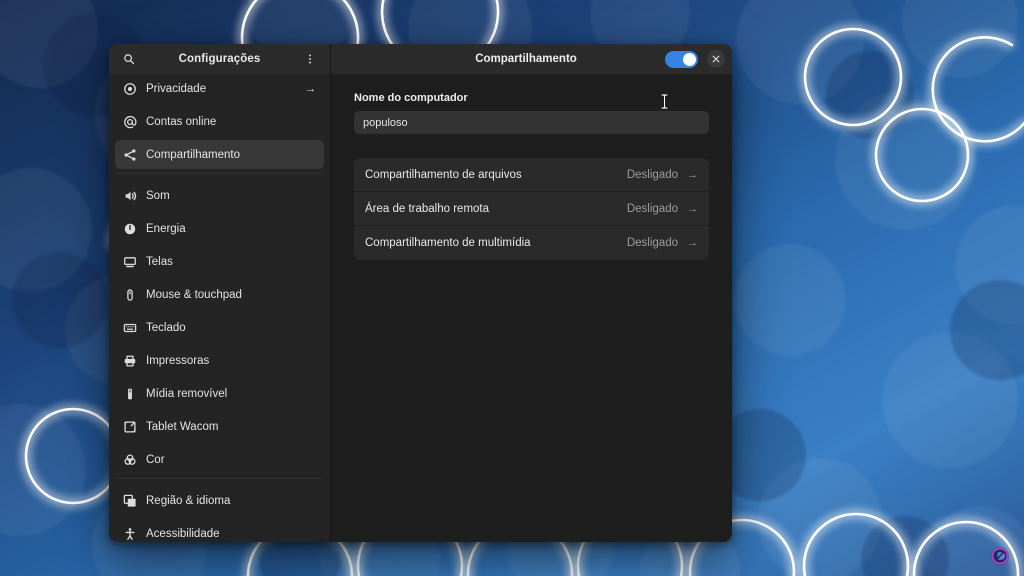  What do you see at coordinates (178, 360) in the screenshot?
I see `sidebar-item-label: Impressoras` at bounding box center [178, 360].